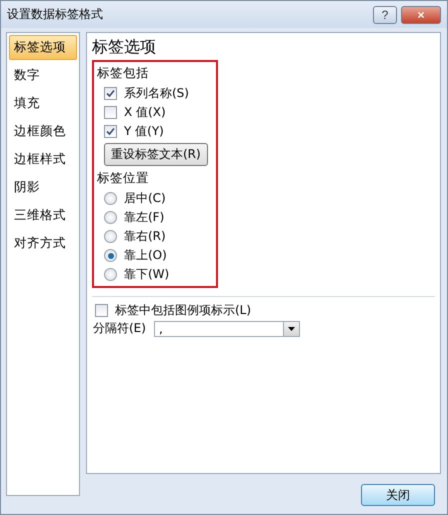 The height and width of the screenshot is (515, 448). I want to click on close-button: 关闭, so click(398, 495).